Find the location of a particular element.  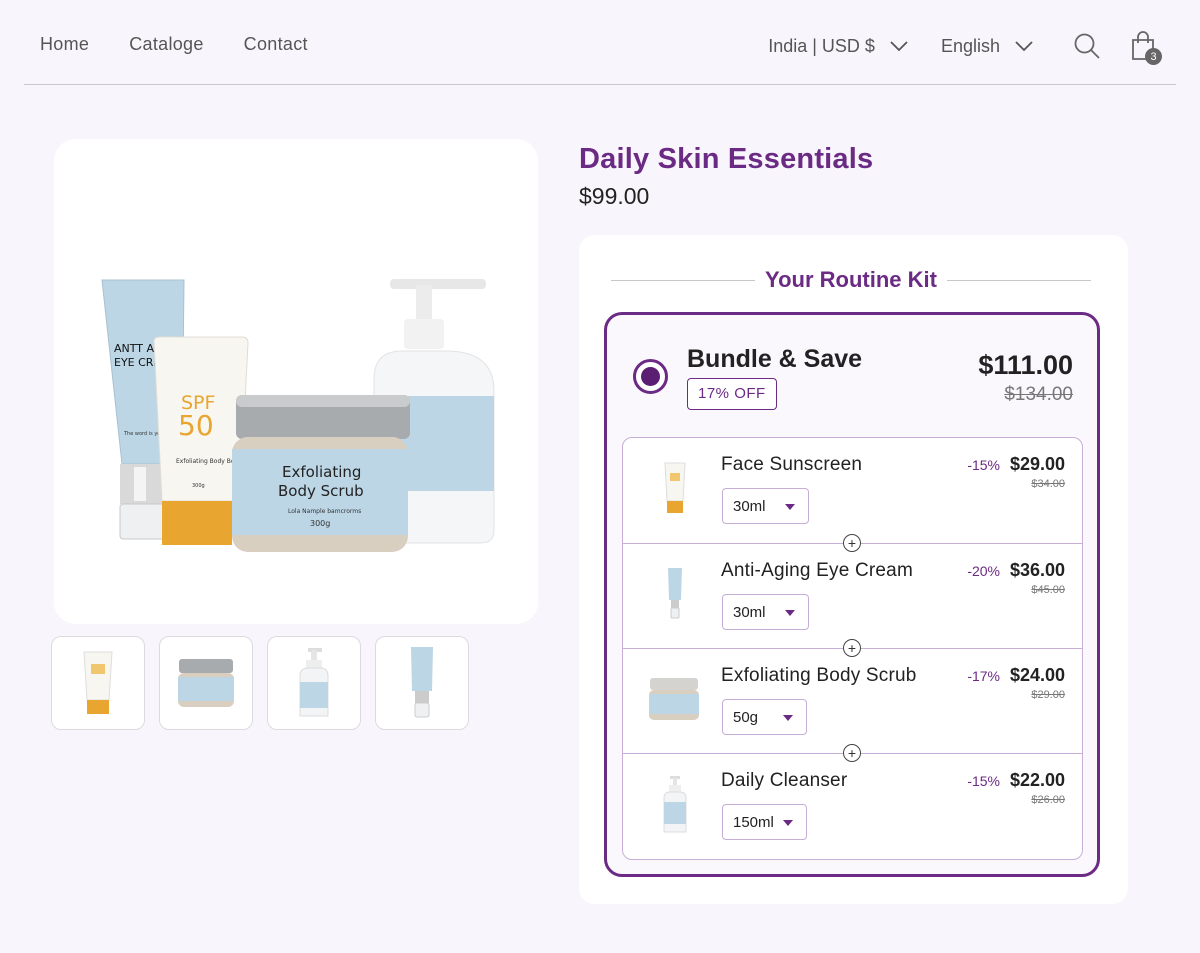

item-size-value: 50g is located at coordinates (746, 717).